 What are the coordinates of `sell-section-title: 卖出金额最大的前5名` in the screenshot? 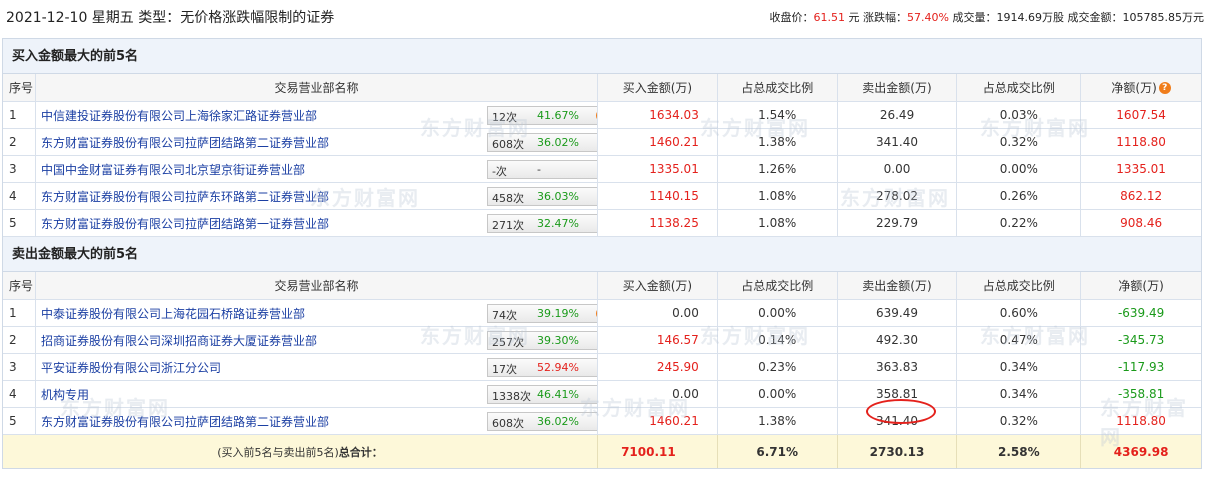 It's located at (602, 254).